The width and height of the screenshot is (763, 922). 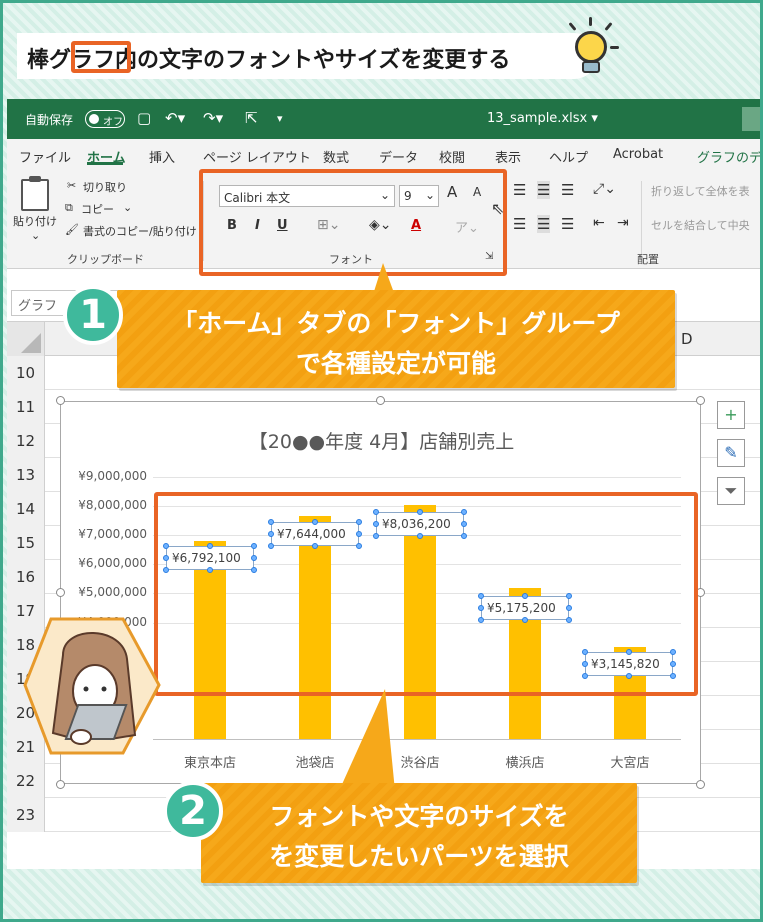 I want to click on account-button, so click(x=751, y=119).